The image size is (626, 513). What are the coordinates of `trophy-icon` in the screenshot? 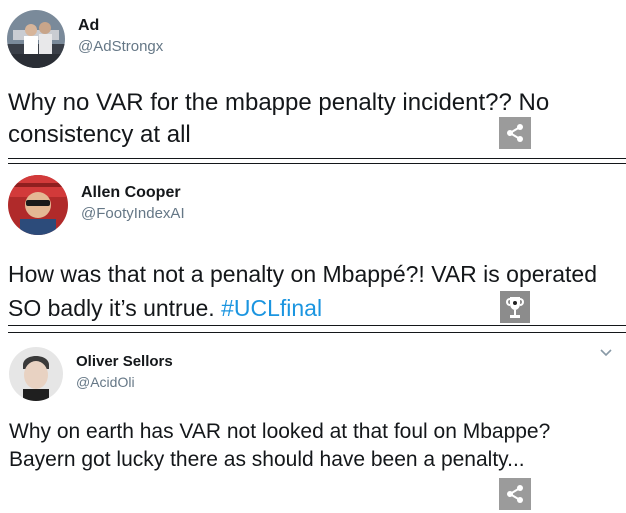 It's located at (515, 307).